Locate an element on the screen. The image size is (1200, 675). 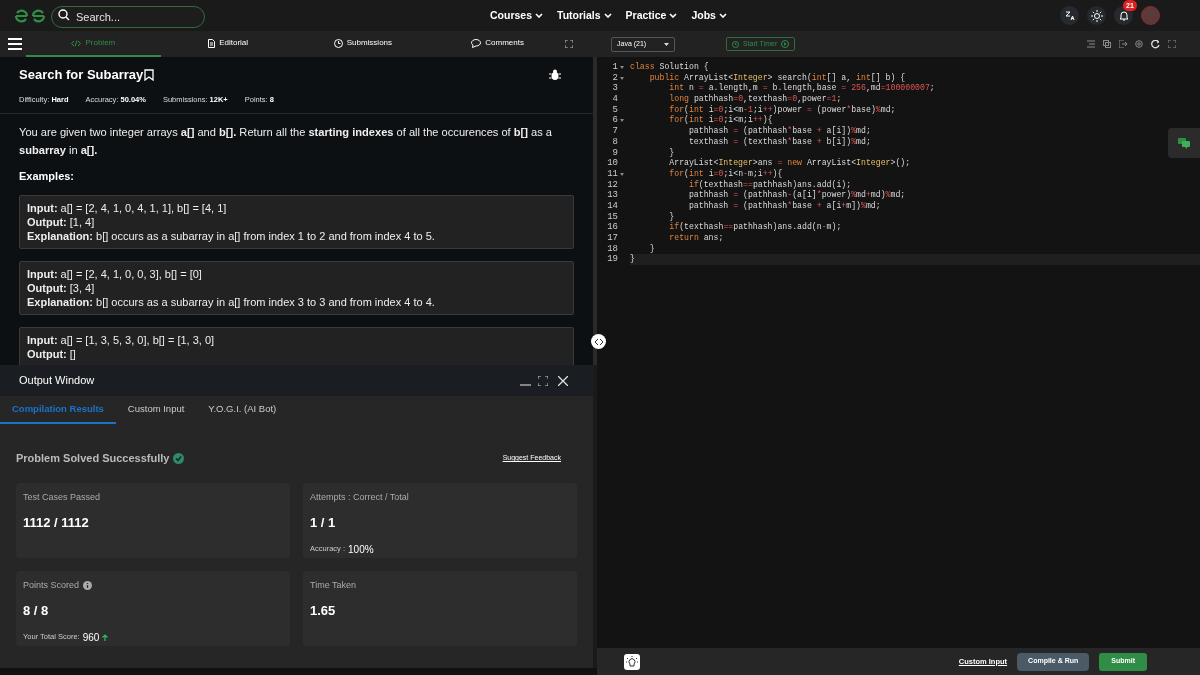
notification-button is located at coordinates (1123, 15).